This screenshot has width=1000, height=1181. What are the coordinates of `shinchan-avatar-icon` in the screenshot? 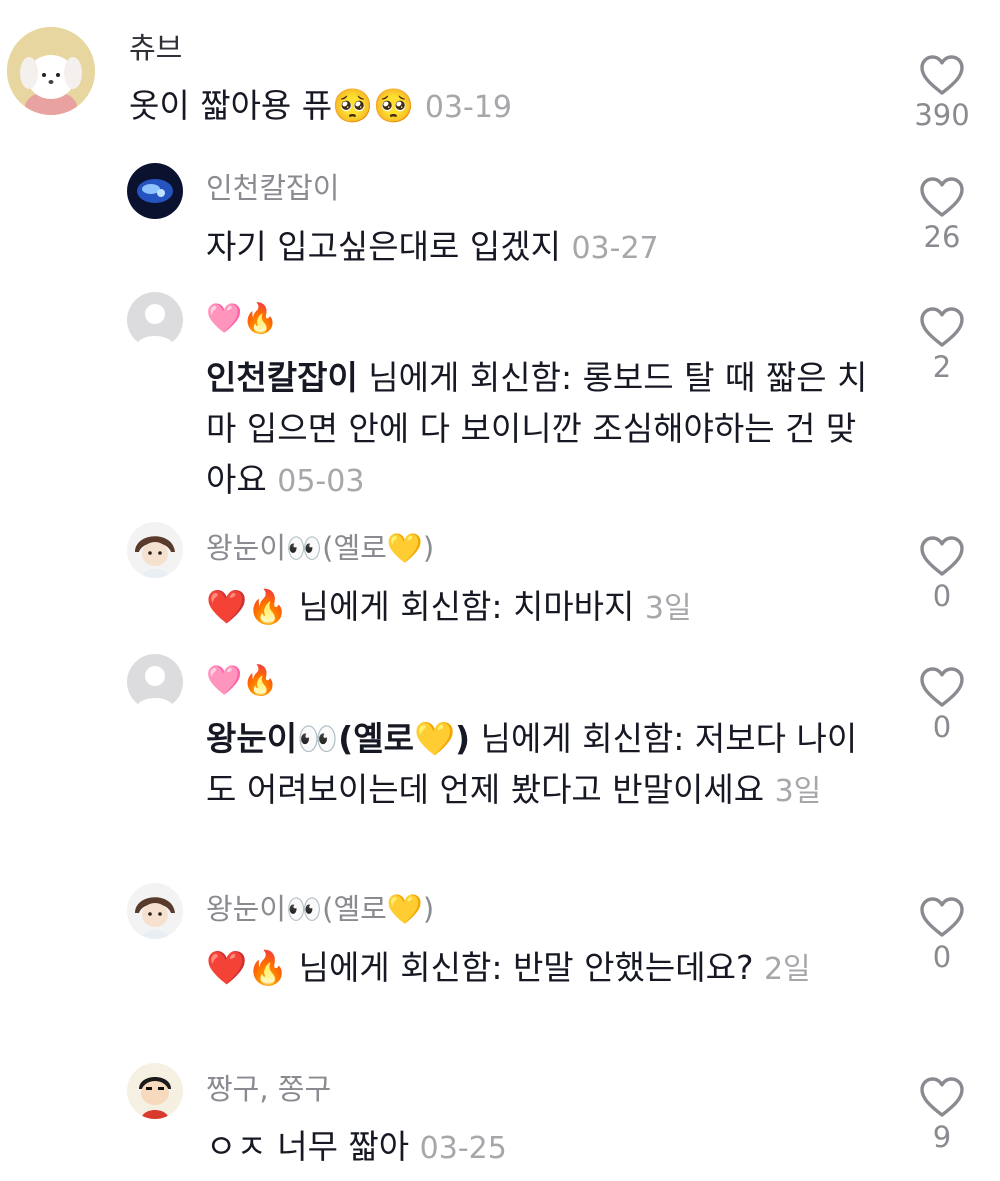 It's located at (155, 1091).